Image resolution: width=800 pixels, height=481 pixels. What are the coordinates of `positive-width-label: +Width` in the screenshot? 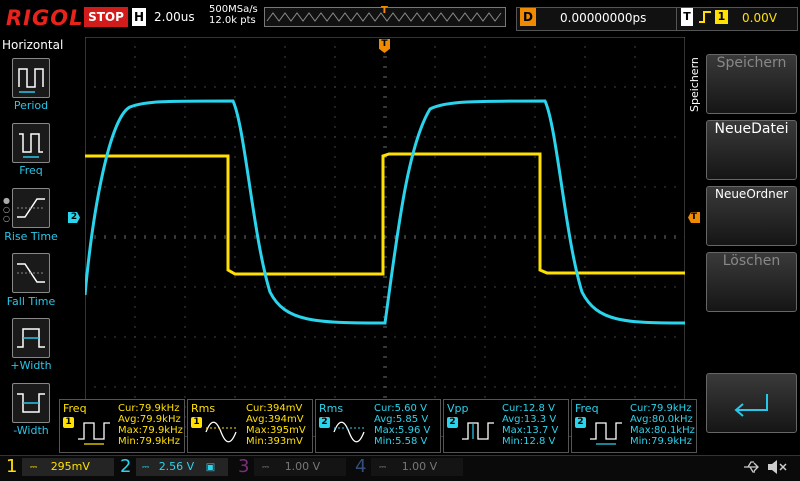 It's located at (31, 365).